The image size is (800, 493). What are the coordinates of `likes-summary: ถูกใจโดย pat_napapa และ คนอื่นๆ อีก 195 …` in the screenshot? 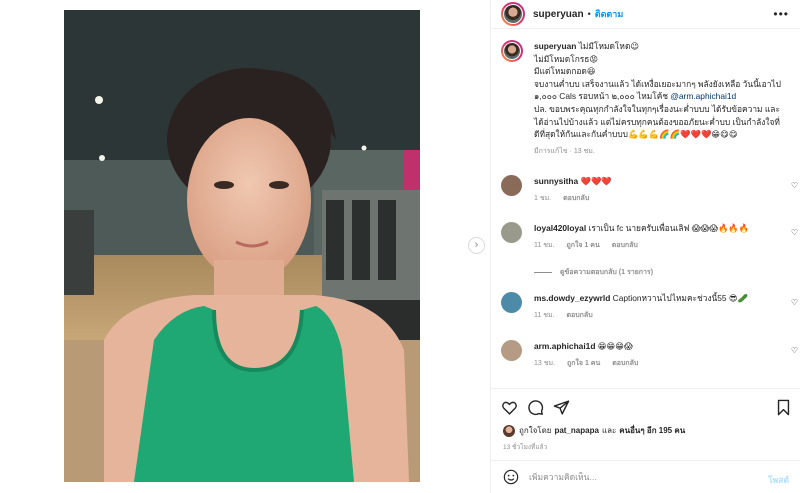 It's located at (595, 430).